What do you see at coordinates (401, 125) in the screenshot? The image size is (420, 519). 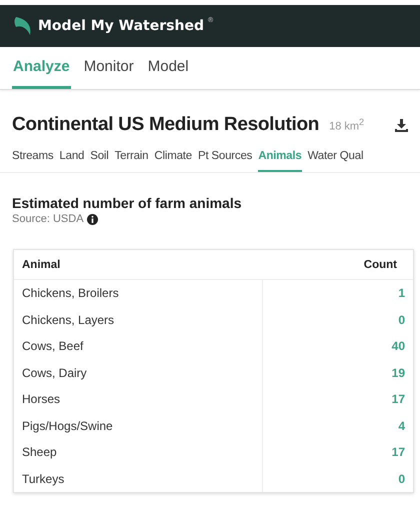 I see `download-icon` at bounding box center [401, 125].